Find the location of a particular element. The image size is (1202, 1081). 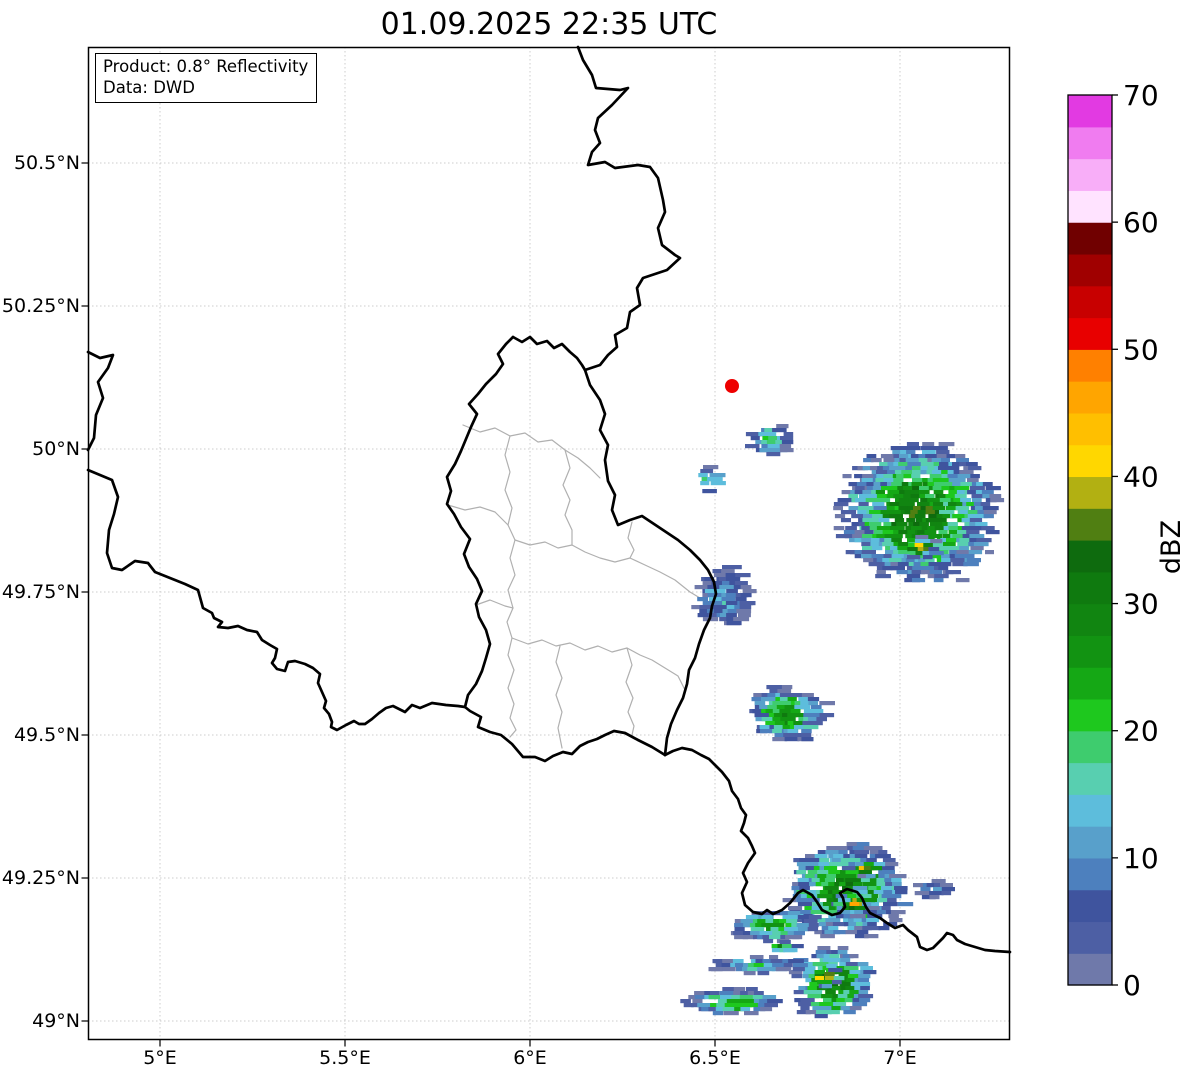

x-tick-label: 7°E is located at coordinates (900, 1058).